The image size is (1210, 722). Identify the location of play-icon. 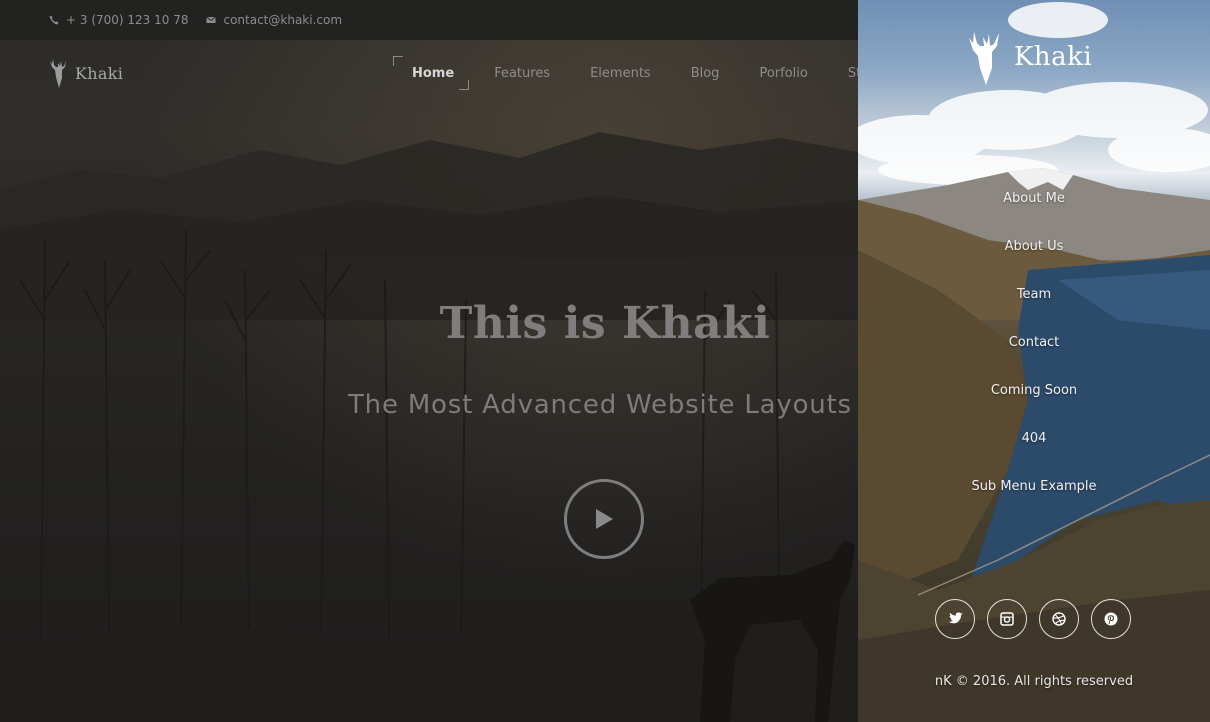
(604, 519).